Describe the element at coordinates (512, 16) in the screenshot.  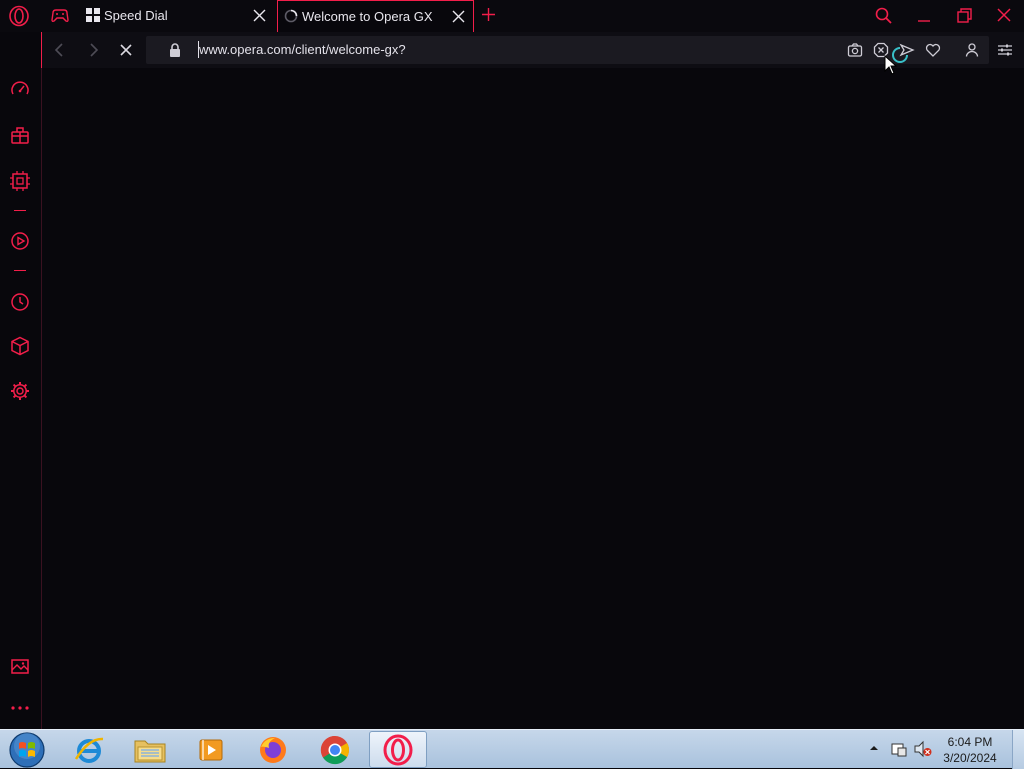
I see `tab-strip: Speed Dial Welcome to Opera GX` at that location.